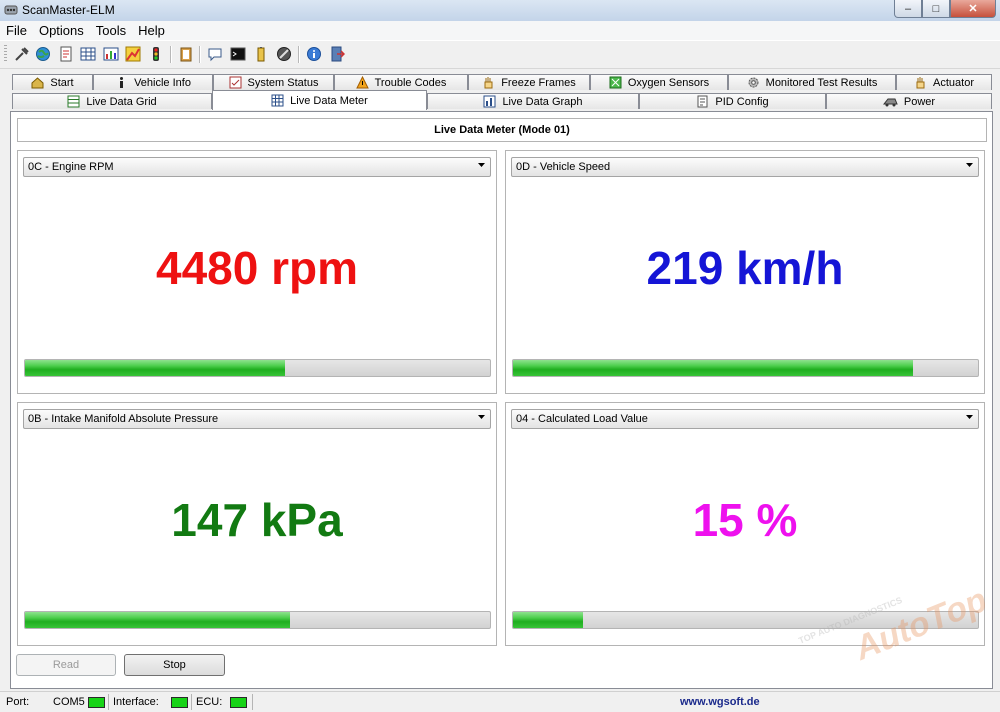  What do you see at coordinates (156, 54) in the screenshot?
I see `traffic-light-icon` at bounding box center [156, 54].